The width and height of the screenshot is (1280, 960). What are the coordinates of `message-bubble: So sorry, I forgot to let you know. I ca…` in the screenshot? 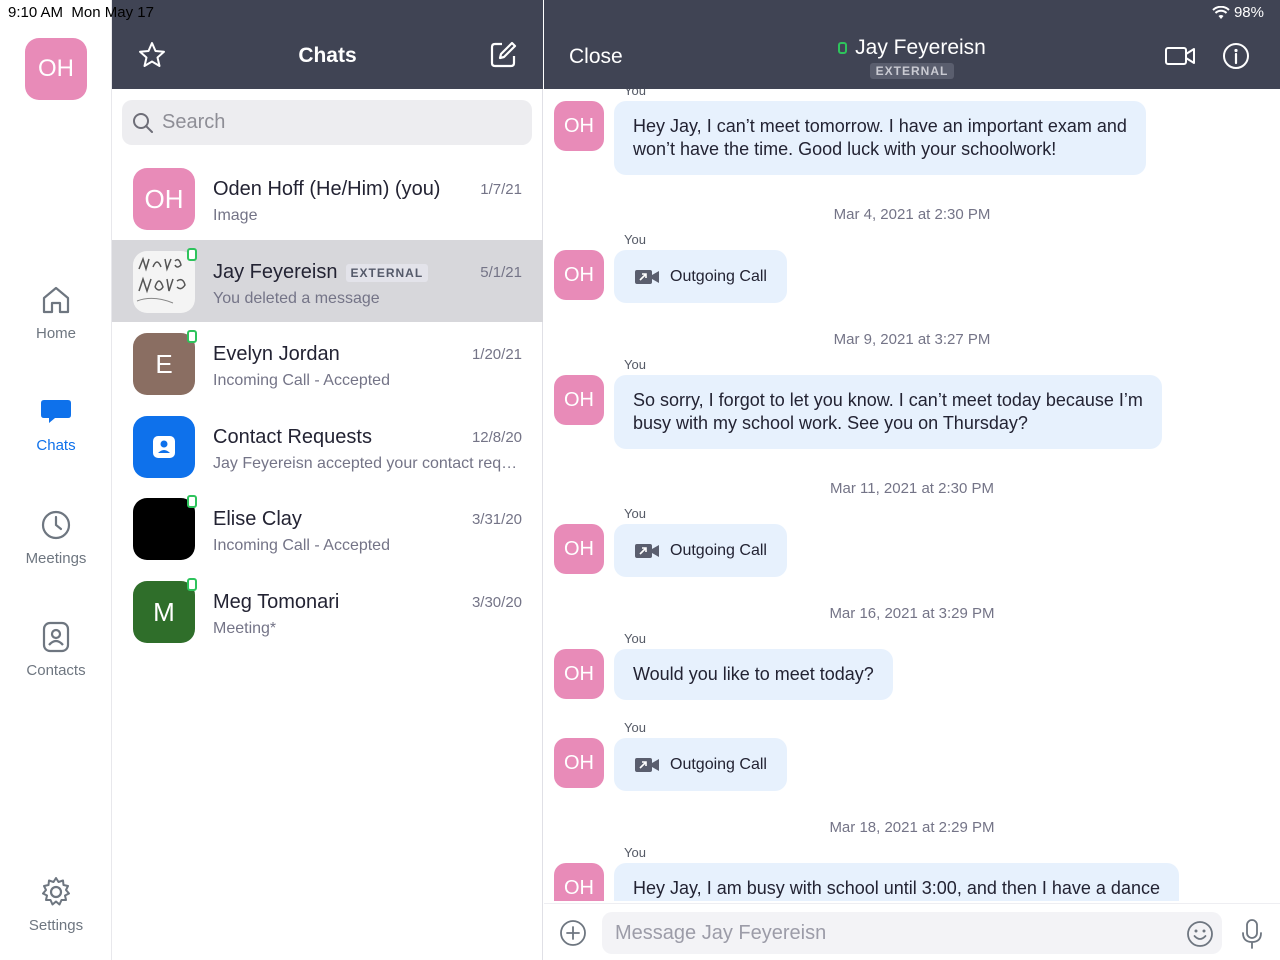 It's located at (888, 412).